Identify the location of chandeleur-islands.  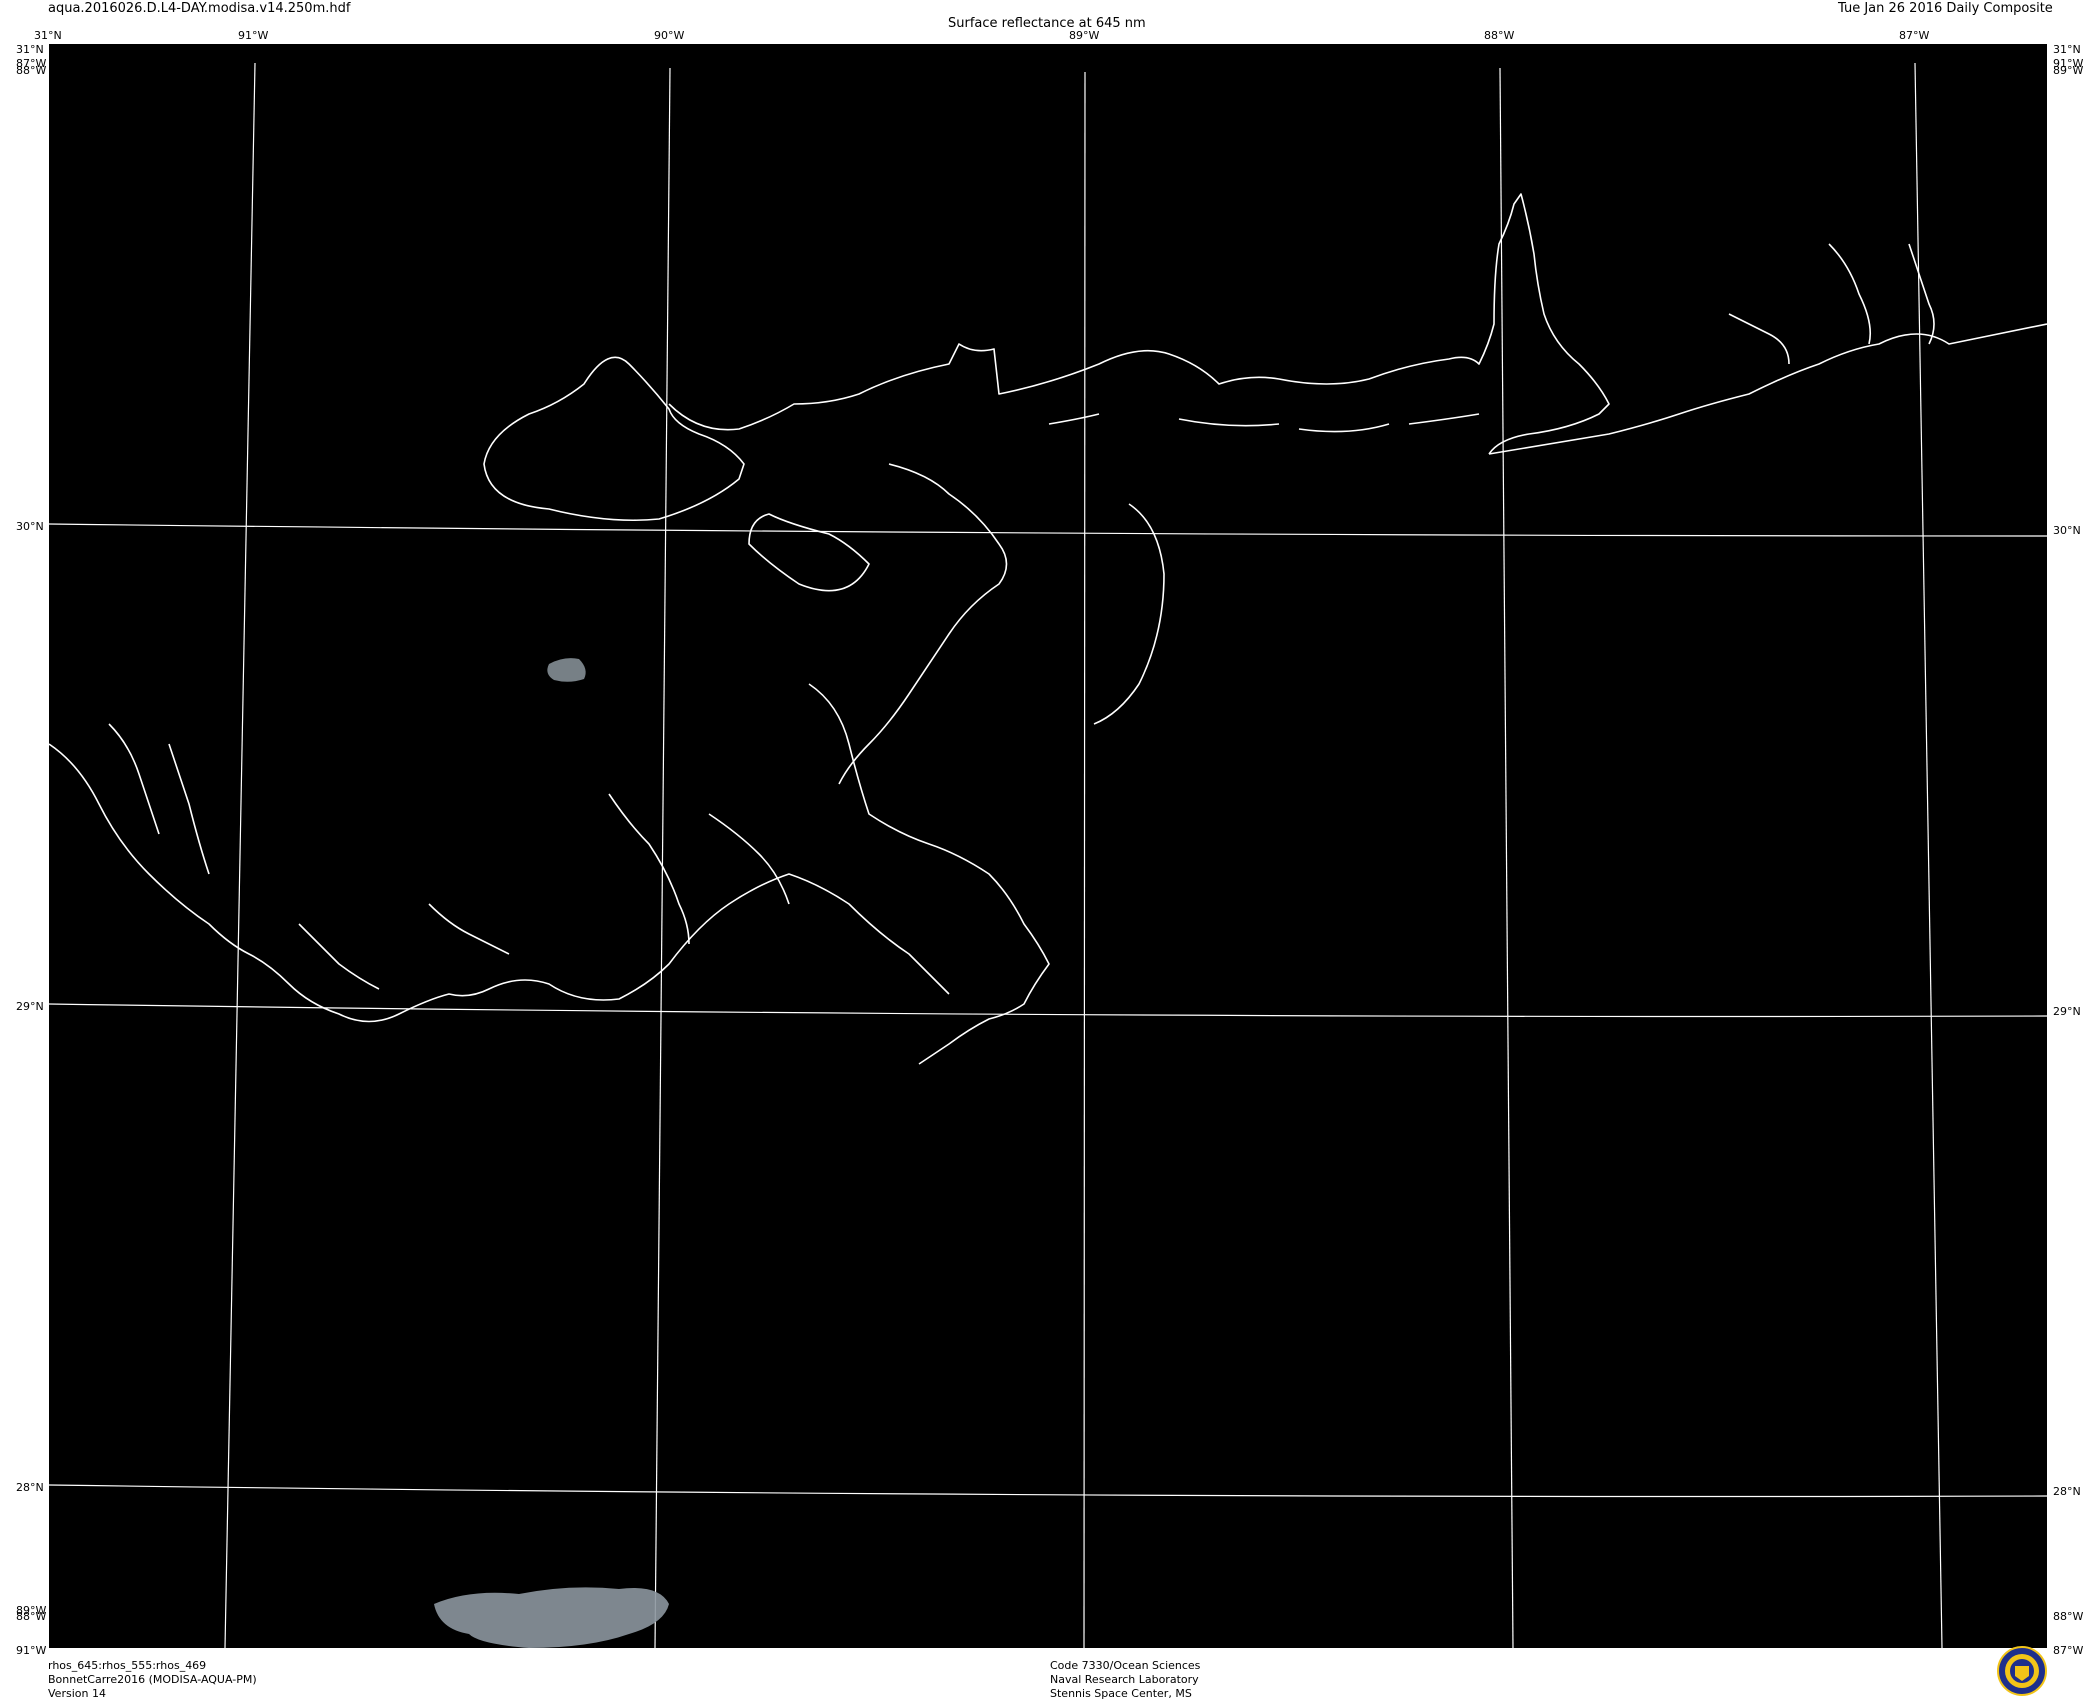
(1129, 614).